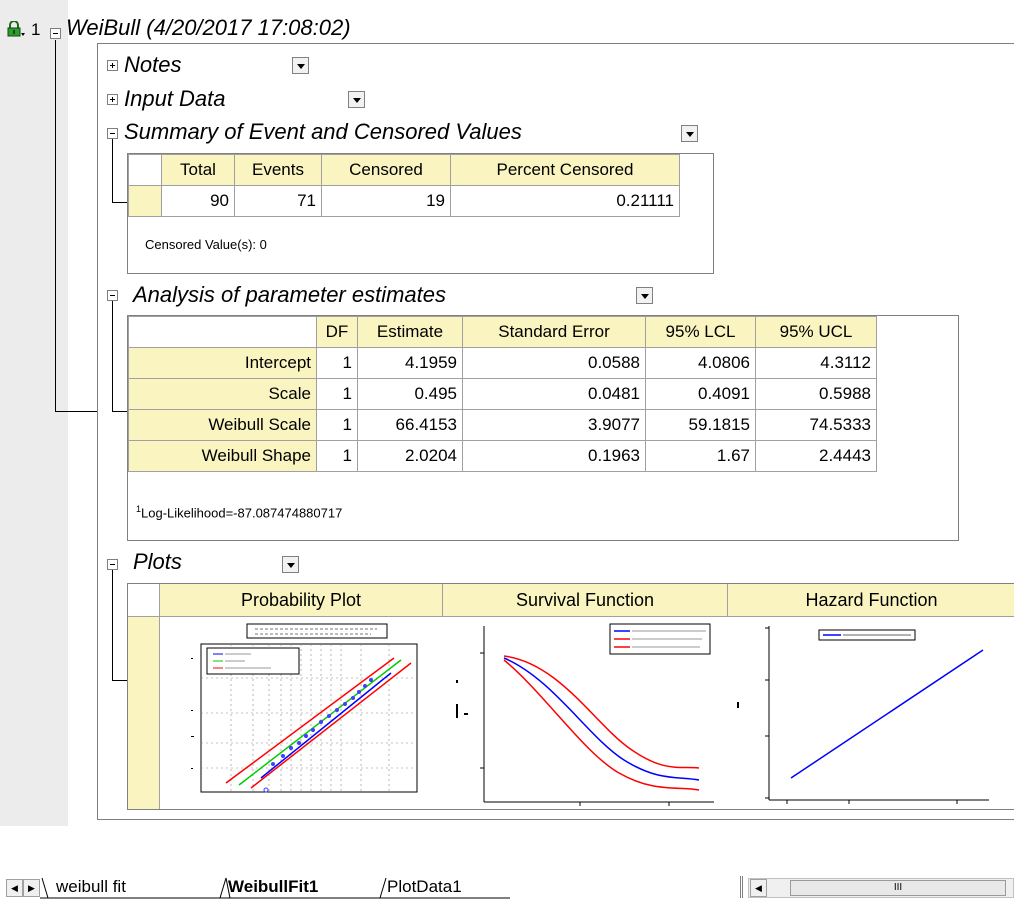 This screenshot has width=1014, height=900. Describe the element at coordinates (700, 332) in the screenshot. I see `column-header: 95% LCL` at that location.